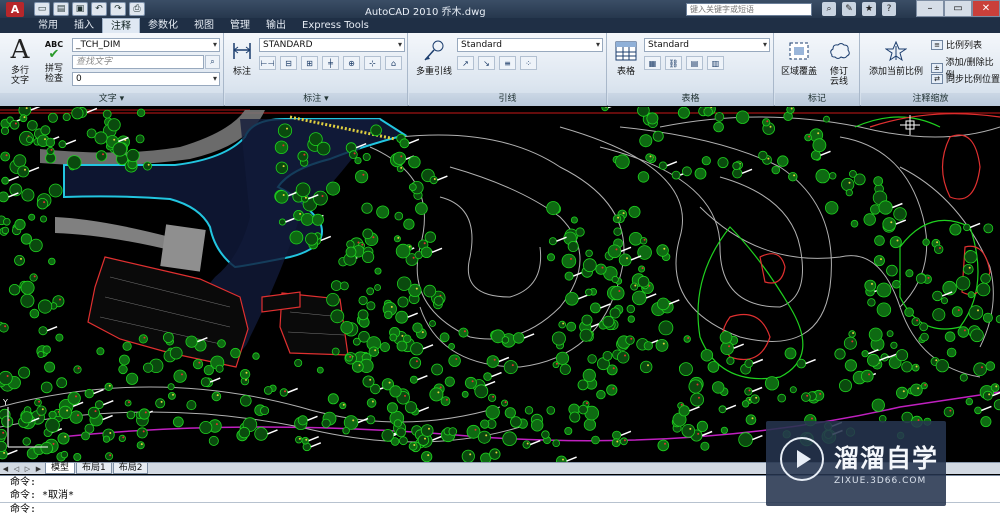 This screenshot has height=519, width=1000. Describe the element at coordinates (16, 469) in the screenshot. I see `prev-layout-icon: ◁` at that location.